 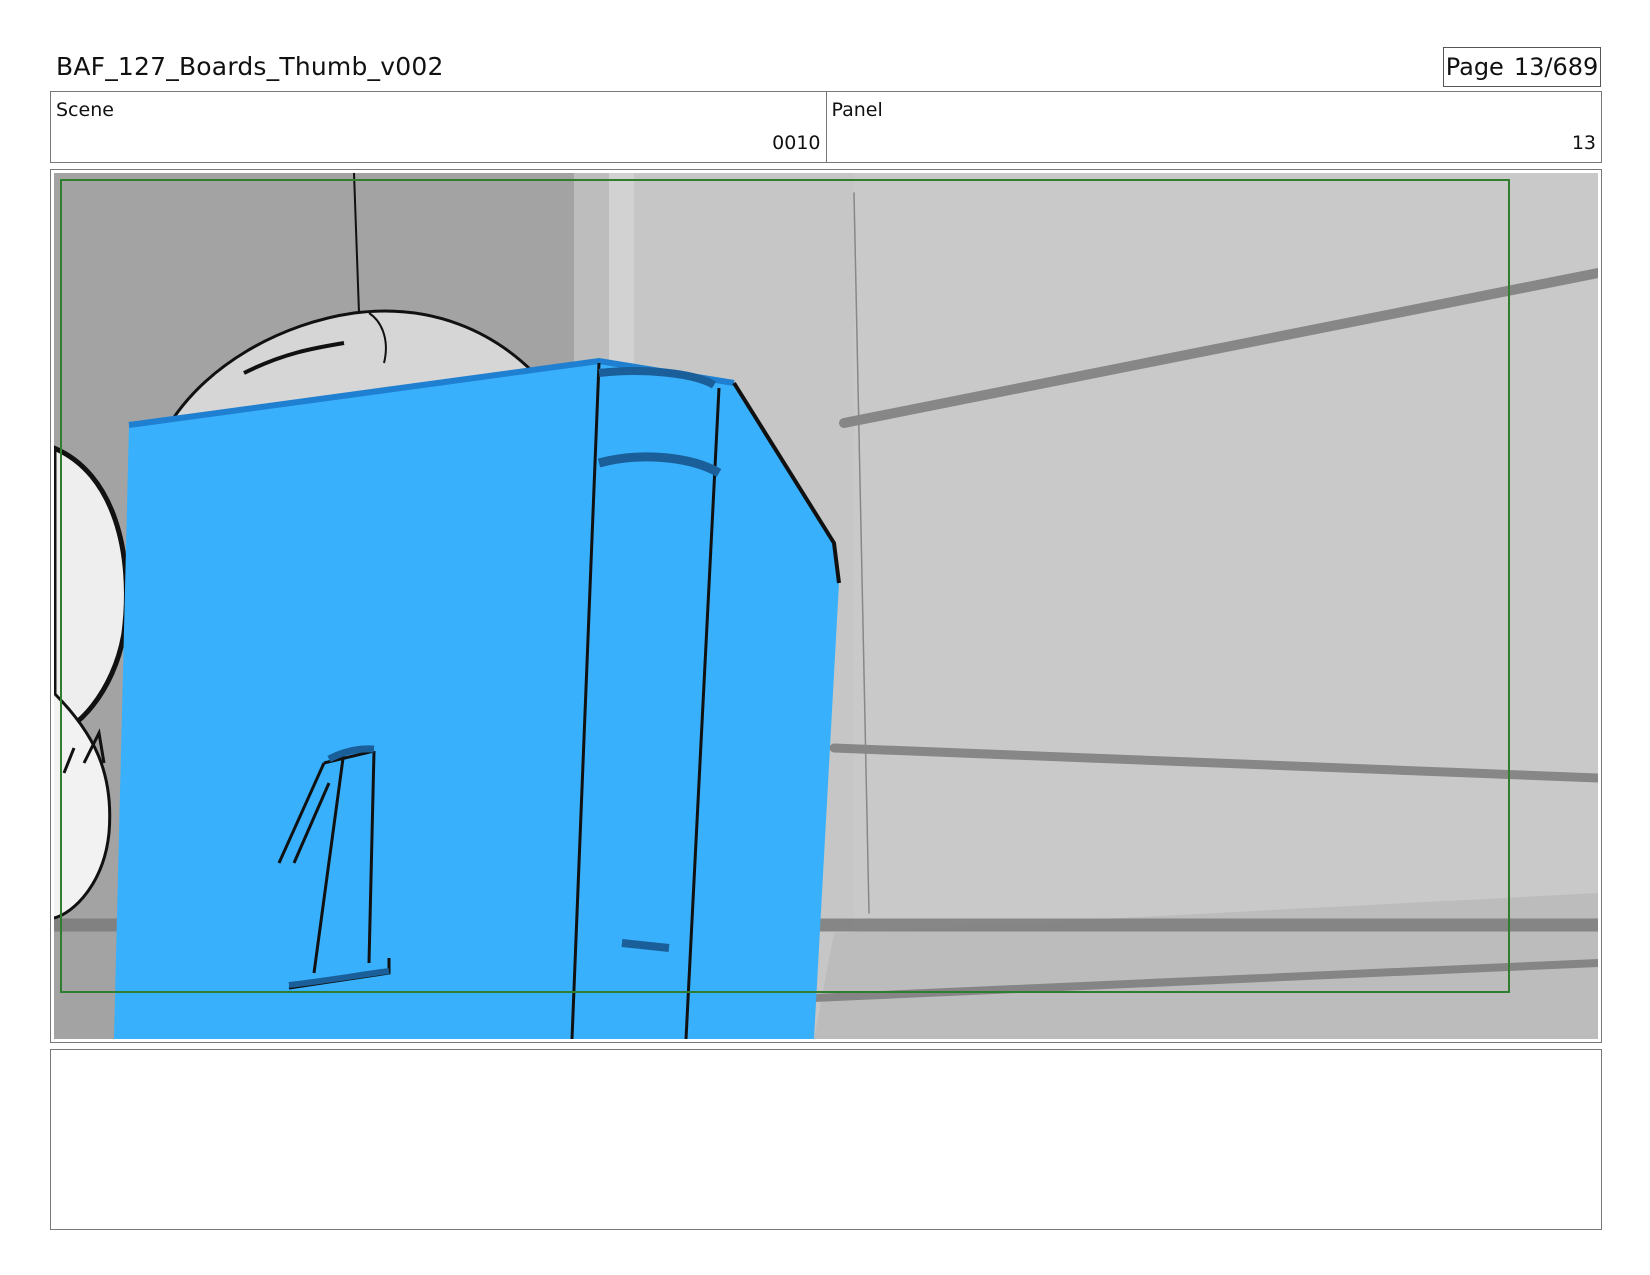 I want to click on page-indicator: Page 13/689, so click(x=1522, y=67).